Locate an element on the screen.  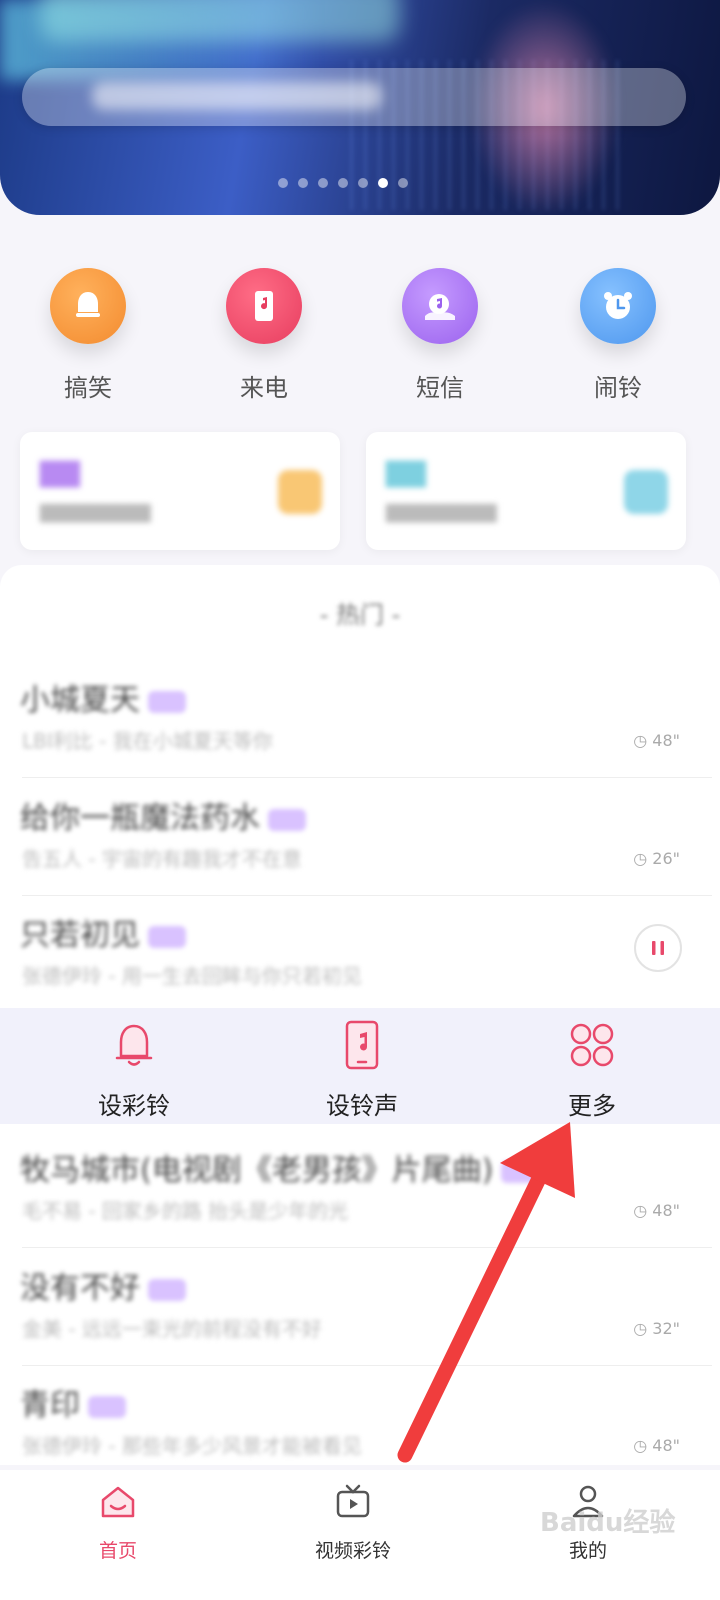
category-incoming-call: 来电 is located at coordinates (264, 335).